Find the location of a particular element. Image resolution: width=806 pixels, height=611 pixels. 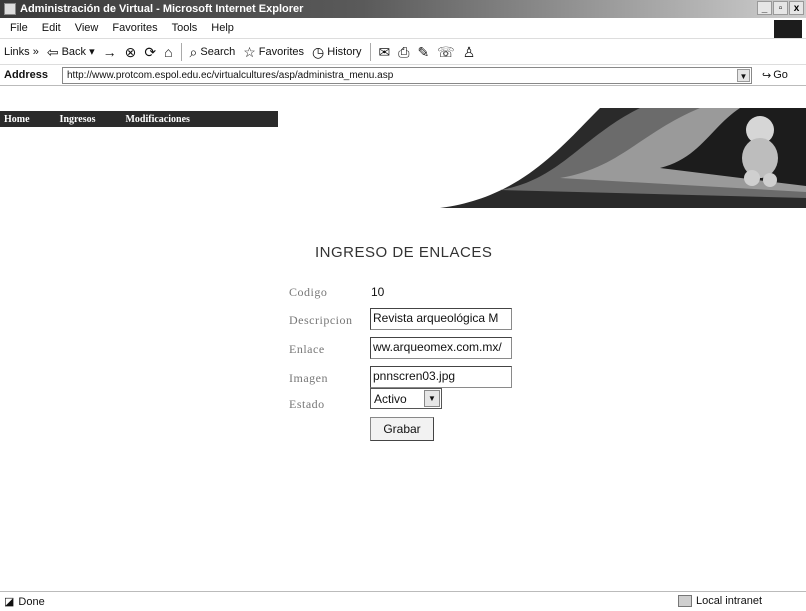

site-nav: Home Ingresos Modificaciones is located at coordinates (139, 119).